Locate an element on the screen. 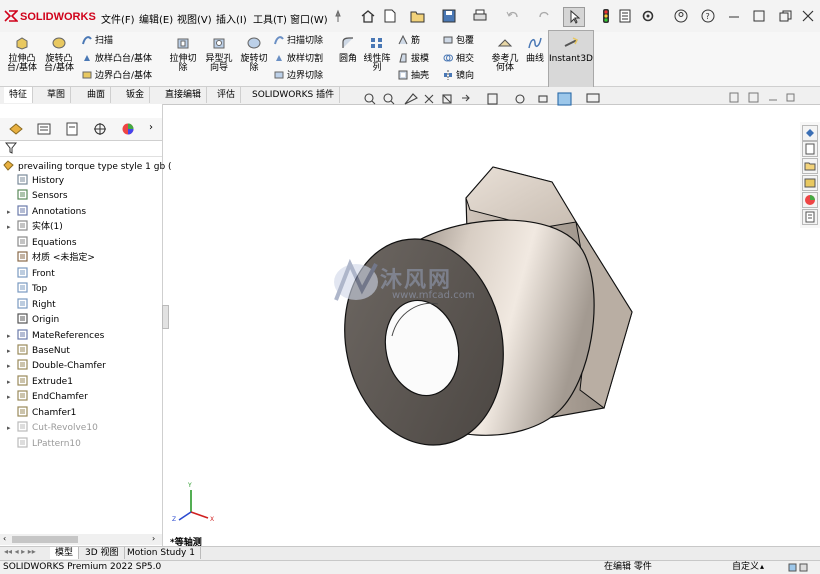 The width and height of the screenshot is (820, 574). maximize-icon is located at coordinates (759, 16).